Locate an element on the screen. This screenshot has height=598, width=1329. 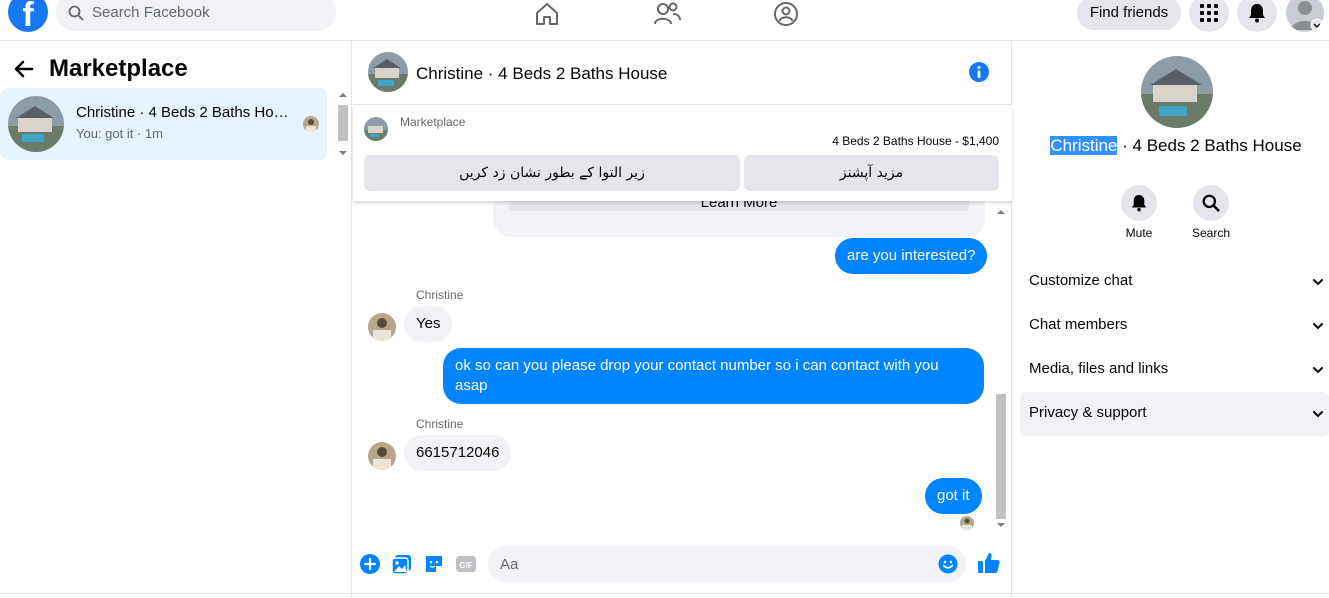
profile-name: Christine · 4 Beds 2 Baths House is located at coordinates (1171, 146).